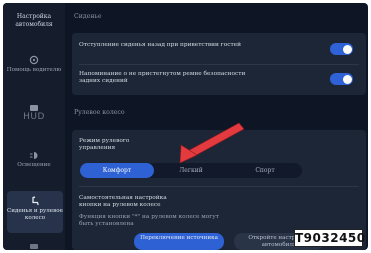  What do you see at coordinates (34, 246) in the screenshot?
I see `scroll-more-icon` at bounding box center [34, 246].